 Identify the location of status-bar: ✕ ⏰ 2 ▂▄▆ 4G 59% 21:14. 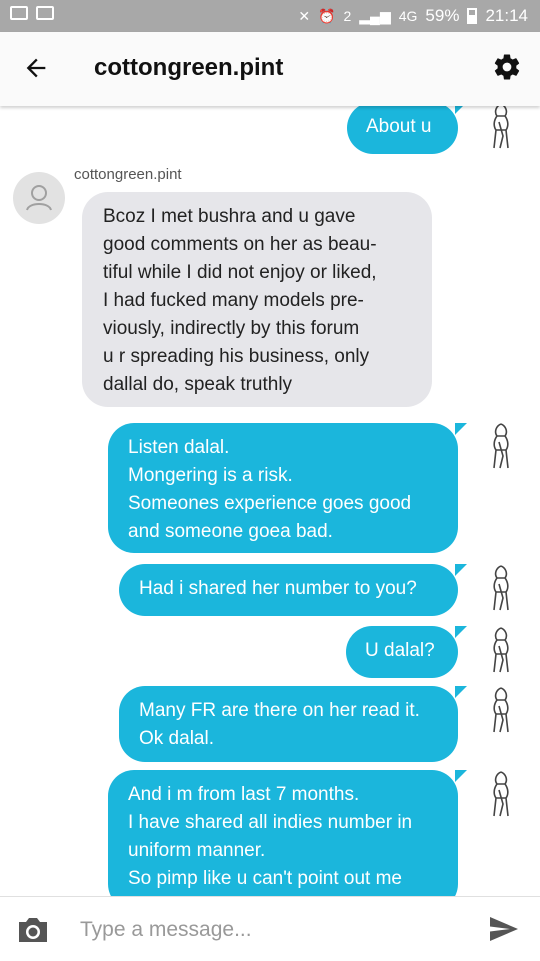
(270, 16).